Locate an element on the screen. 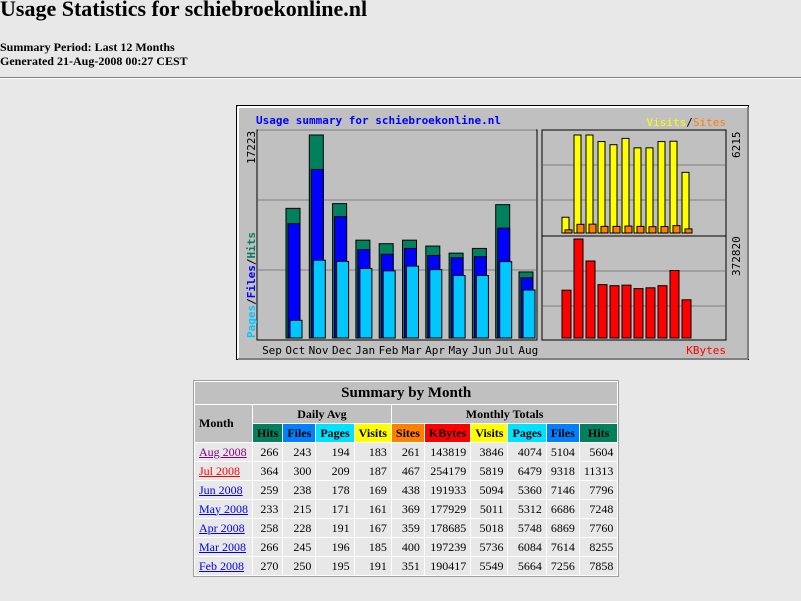  daily-avg-header: Daily Avg is located at coordinates (322, 414).